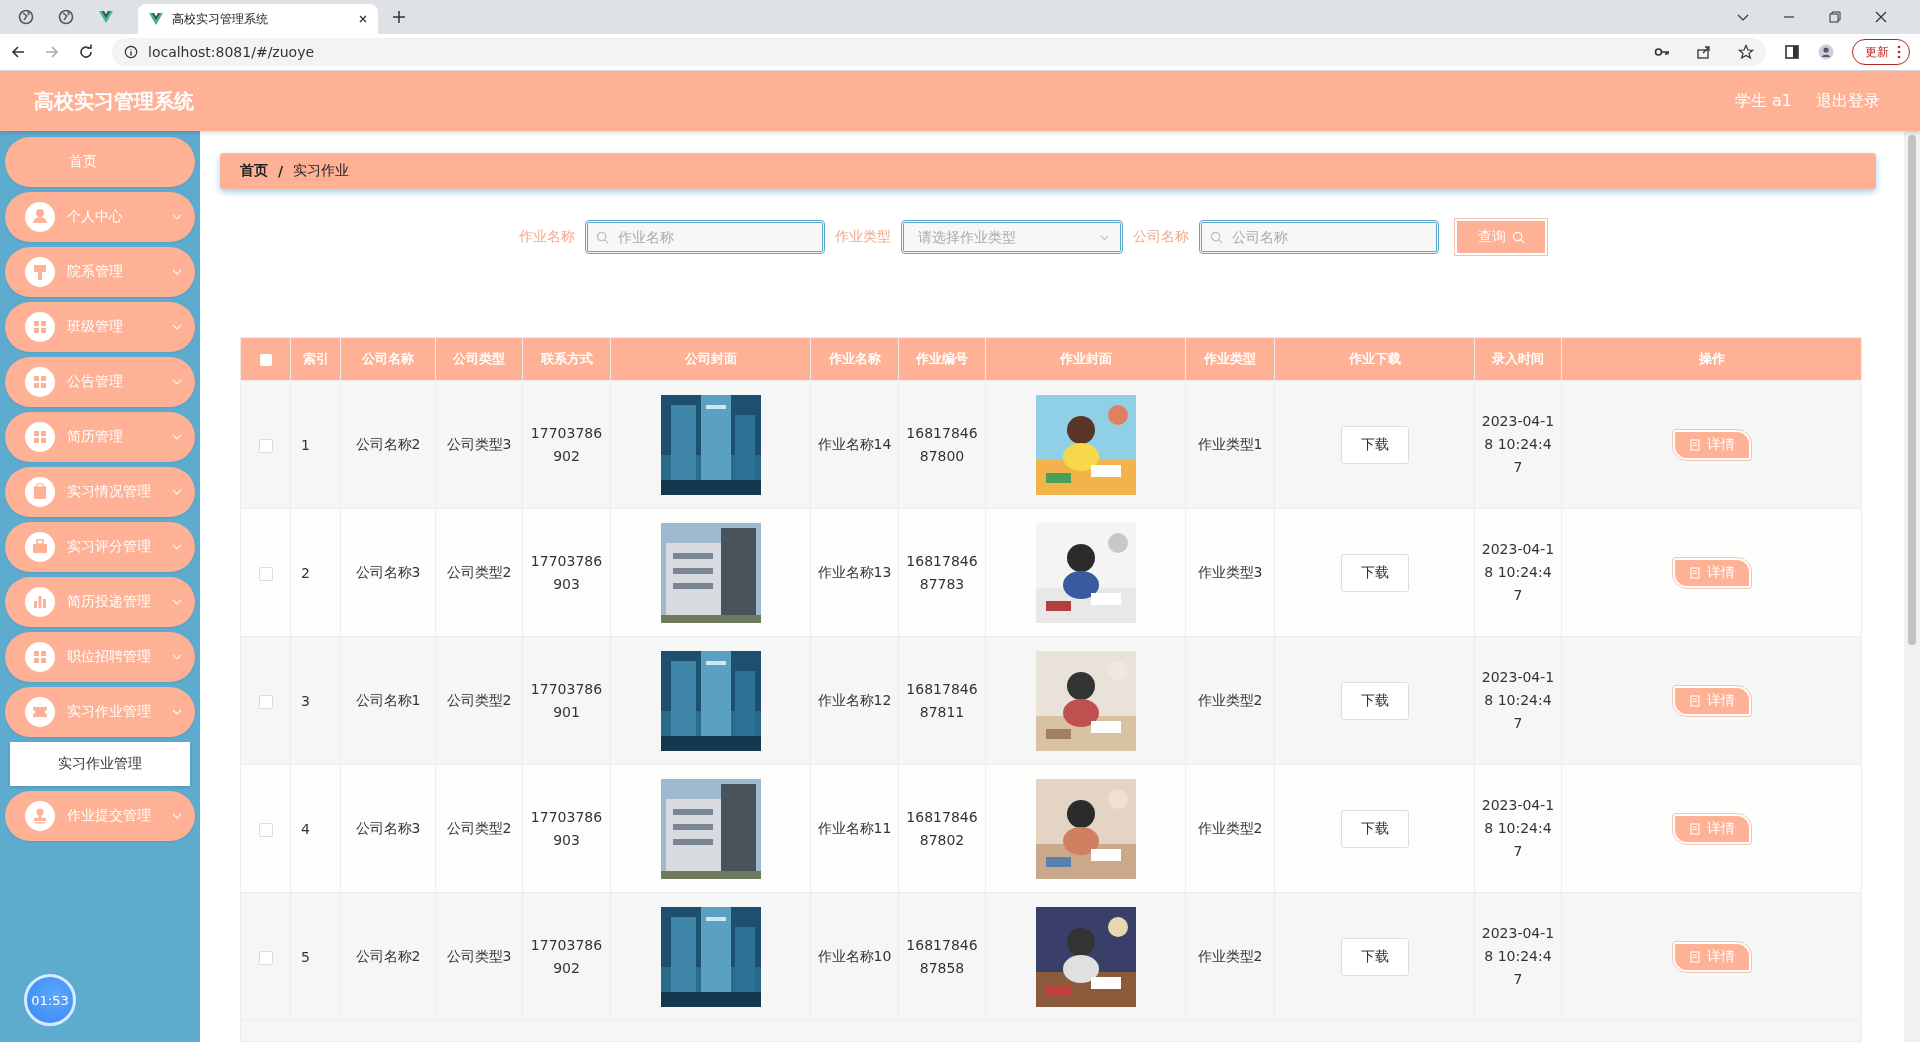 The image size is (1920, 1042). Describe the element at coordinates (1230, 827) in the screenshot. I see `table-cell: 作业类型2` at that location.